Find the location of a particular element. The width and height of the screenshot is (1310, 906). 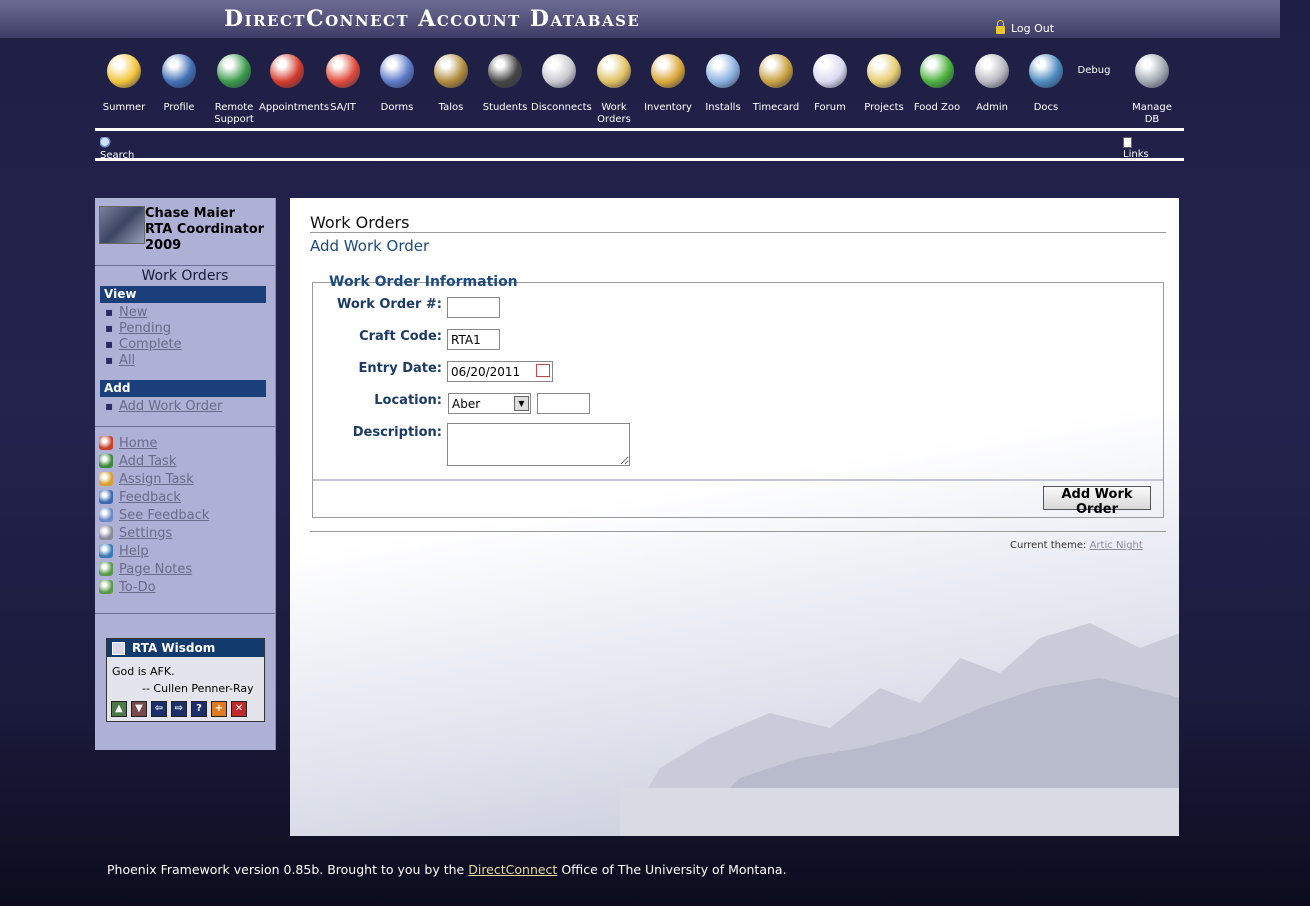

add-work-order-button: Add Work Order is located at coordinates (1097, 501).